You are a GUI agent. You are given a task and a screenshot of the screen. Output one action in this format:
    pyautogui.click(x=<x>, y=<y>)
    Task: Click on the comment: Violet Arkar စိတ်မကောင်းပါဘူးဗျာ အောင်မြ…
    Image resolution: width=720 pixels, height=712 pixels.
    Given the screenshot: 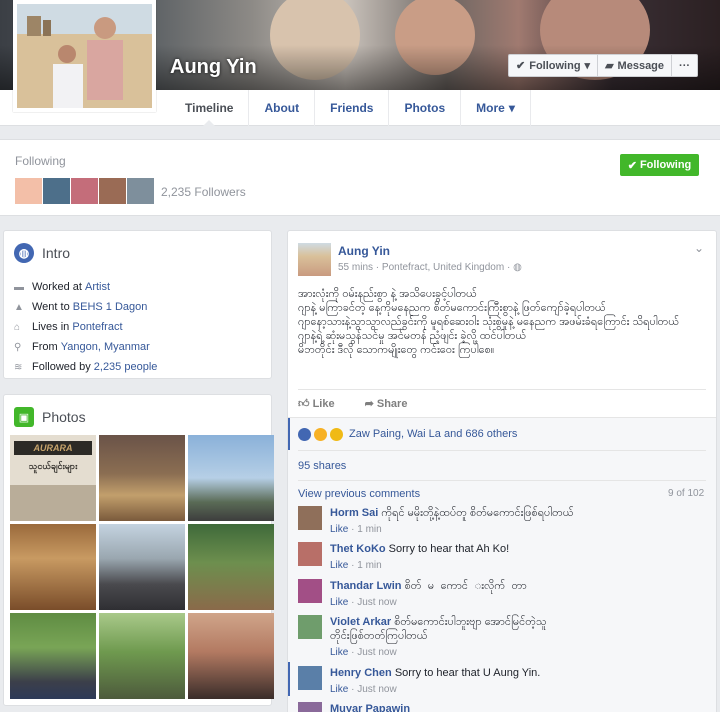 What is the action you would take?
    pyautogui.click(x=503, y=637)
    